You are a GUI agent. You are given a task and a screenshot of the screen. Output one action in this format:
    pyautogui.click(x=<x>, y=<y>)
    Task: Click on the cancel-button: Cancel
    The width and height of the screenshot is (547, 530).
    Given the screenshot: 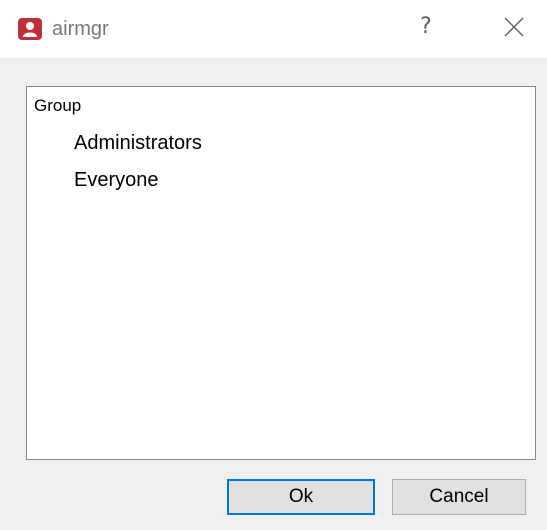 What is the action you would take?
    pyautogui.click(x=459, y=497)
    